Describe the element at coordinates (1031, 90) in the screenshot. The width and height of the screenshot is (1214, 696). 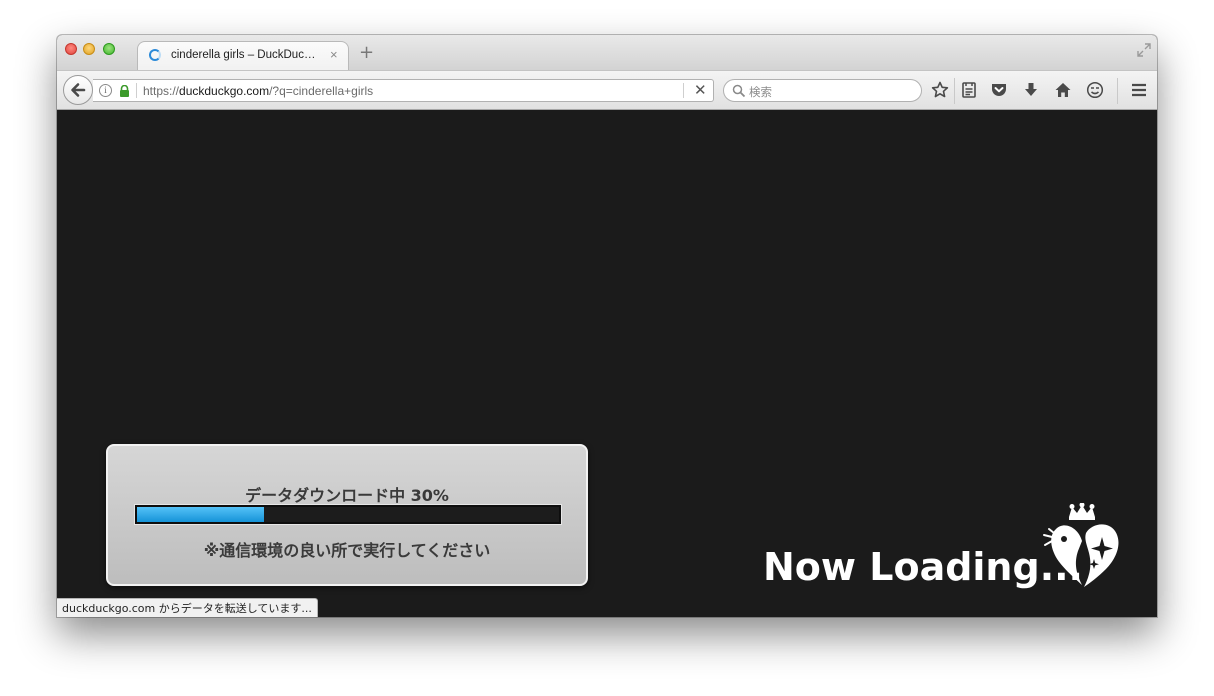
I see `download-icon` at that location.